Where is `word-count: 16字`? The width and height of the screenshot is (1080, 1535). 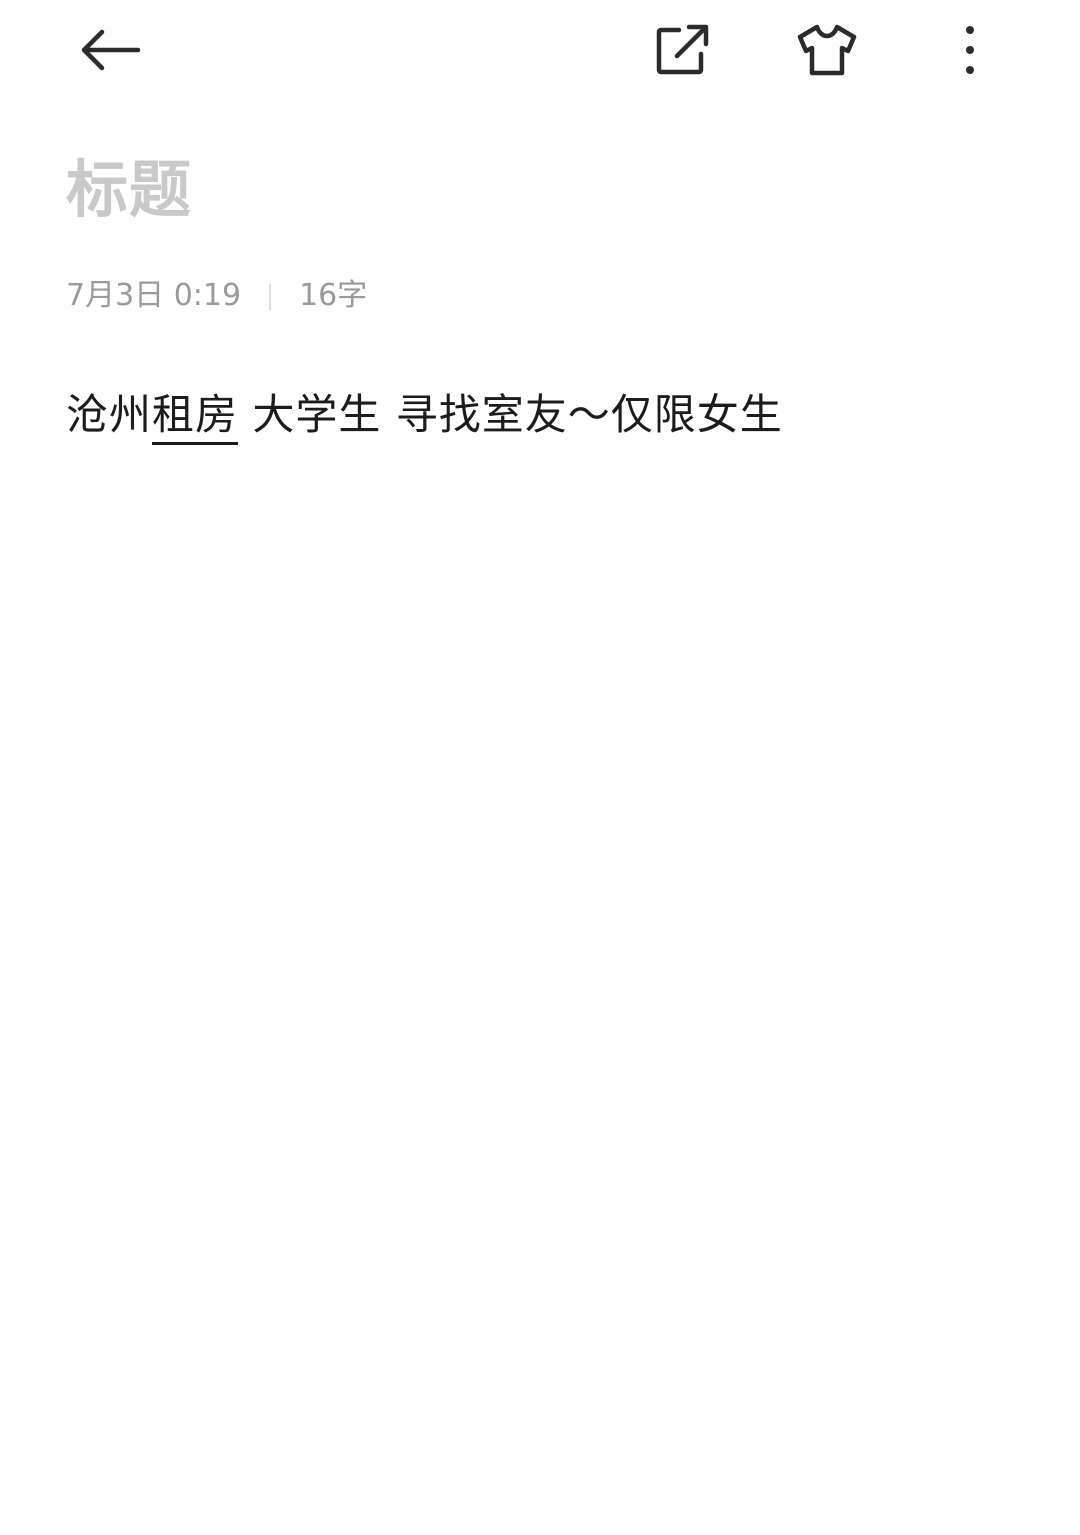 word-count: 16字 is located at coordinates (333, 295).